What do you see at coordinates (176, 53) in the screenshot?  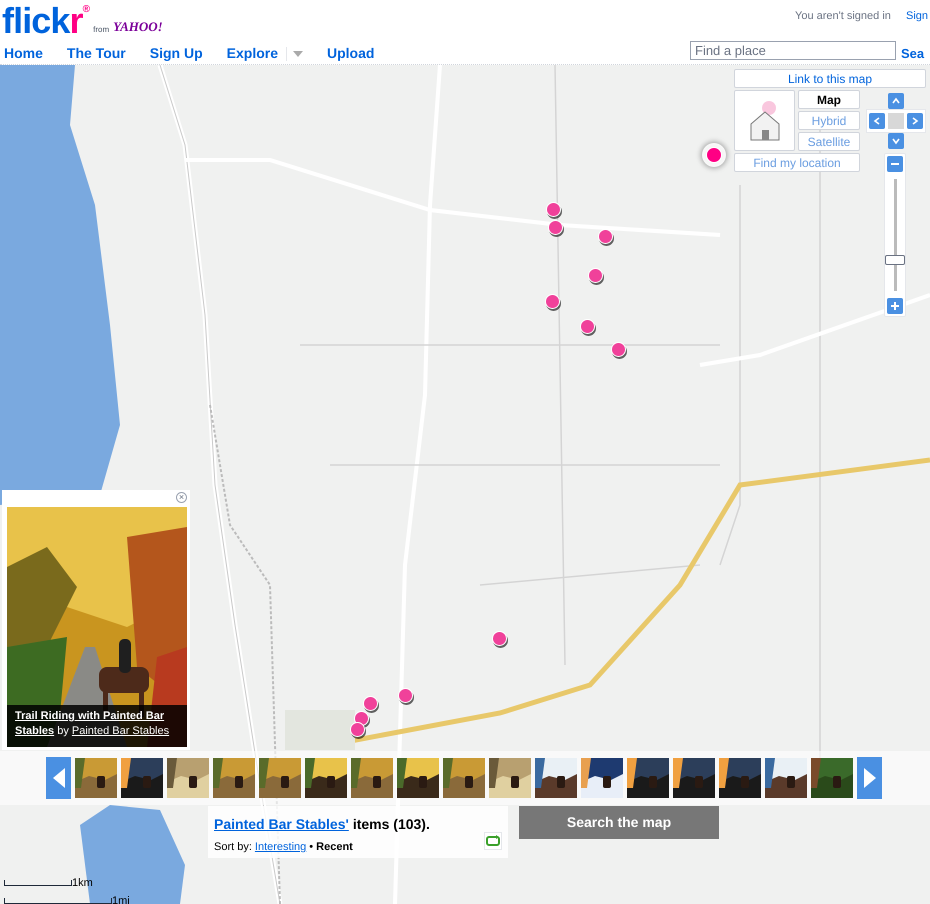 I see `nav-link: Sign Up` at bounding box center [176, 53].